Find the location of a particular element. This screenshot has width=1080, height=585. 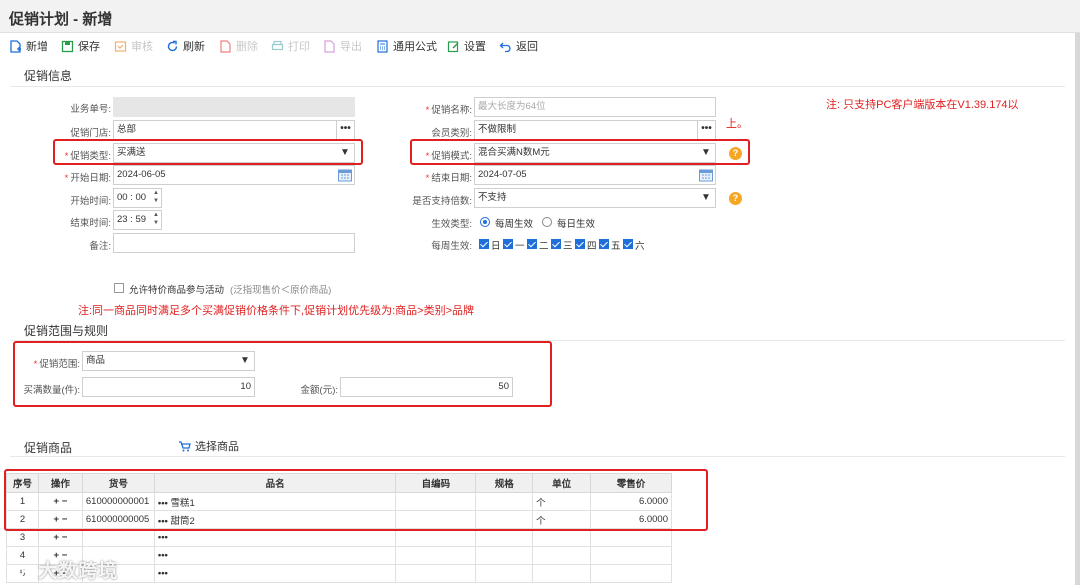

table-row: 3 + − ••• is located at coordinates (339, 537).